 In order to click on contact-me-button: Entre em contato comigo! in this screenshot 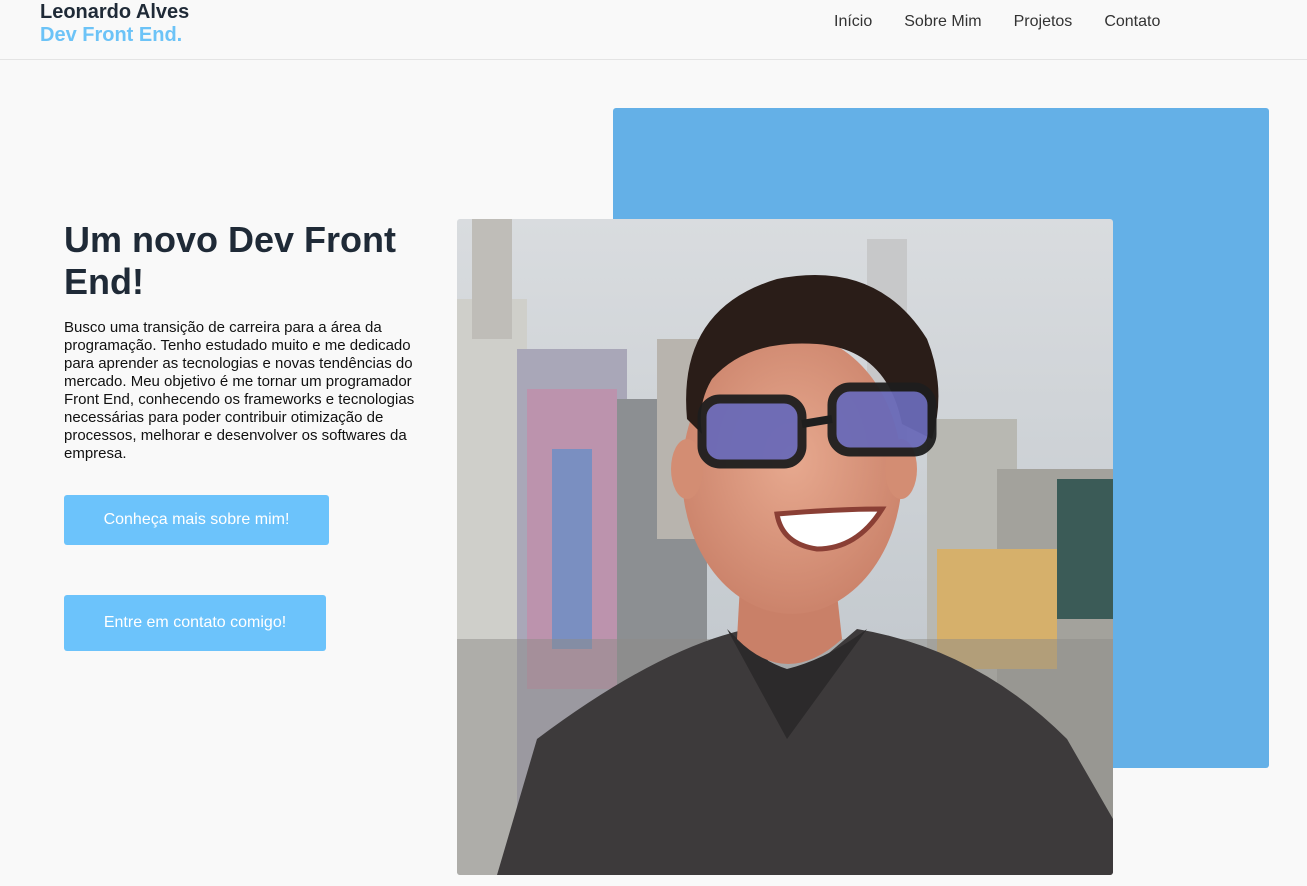, I will do `click(195, 623)`.